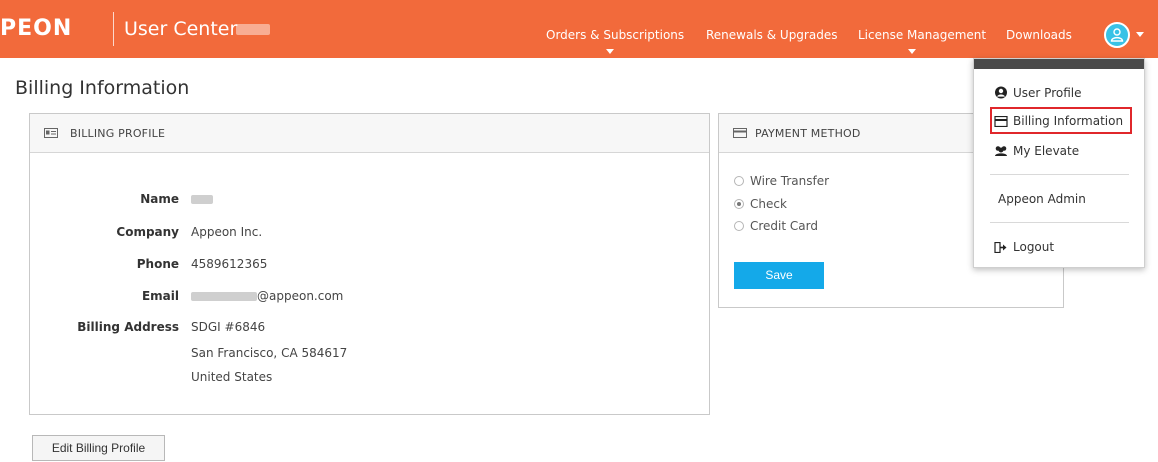  Describe the element at coordinates (128, 327) in the screenshot. I see `billing-address-label: Billing Address` at that location.